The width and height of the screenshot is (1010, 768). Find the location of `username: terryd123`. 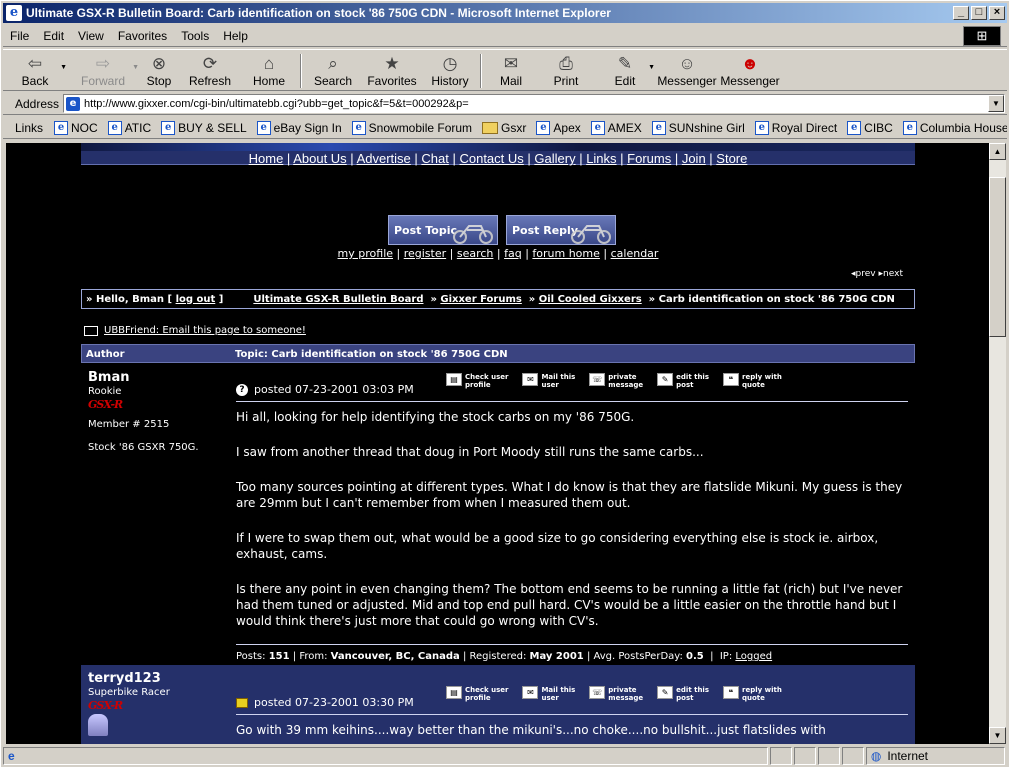

username: terryd123 is located at coordinates (155, 678).